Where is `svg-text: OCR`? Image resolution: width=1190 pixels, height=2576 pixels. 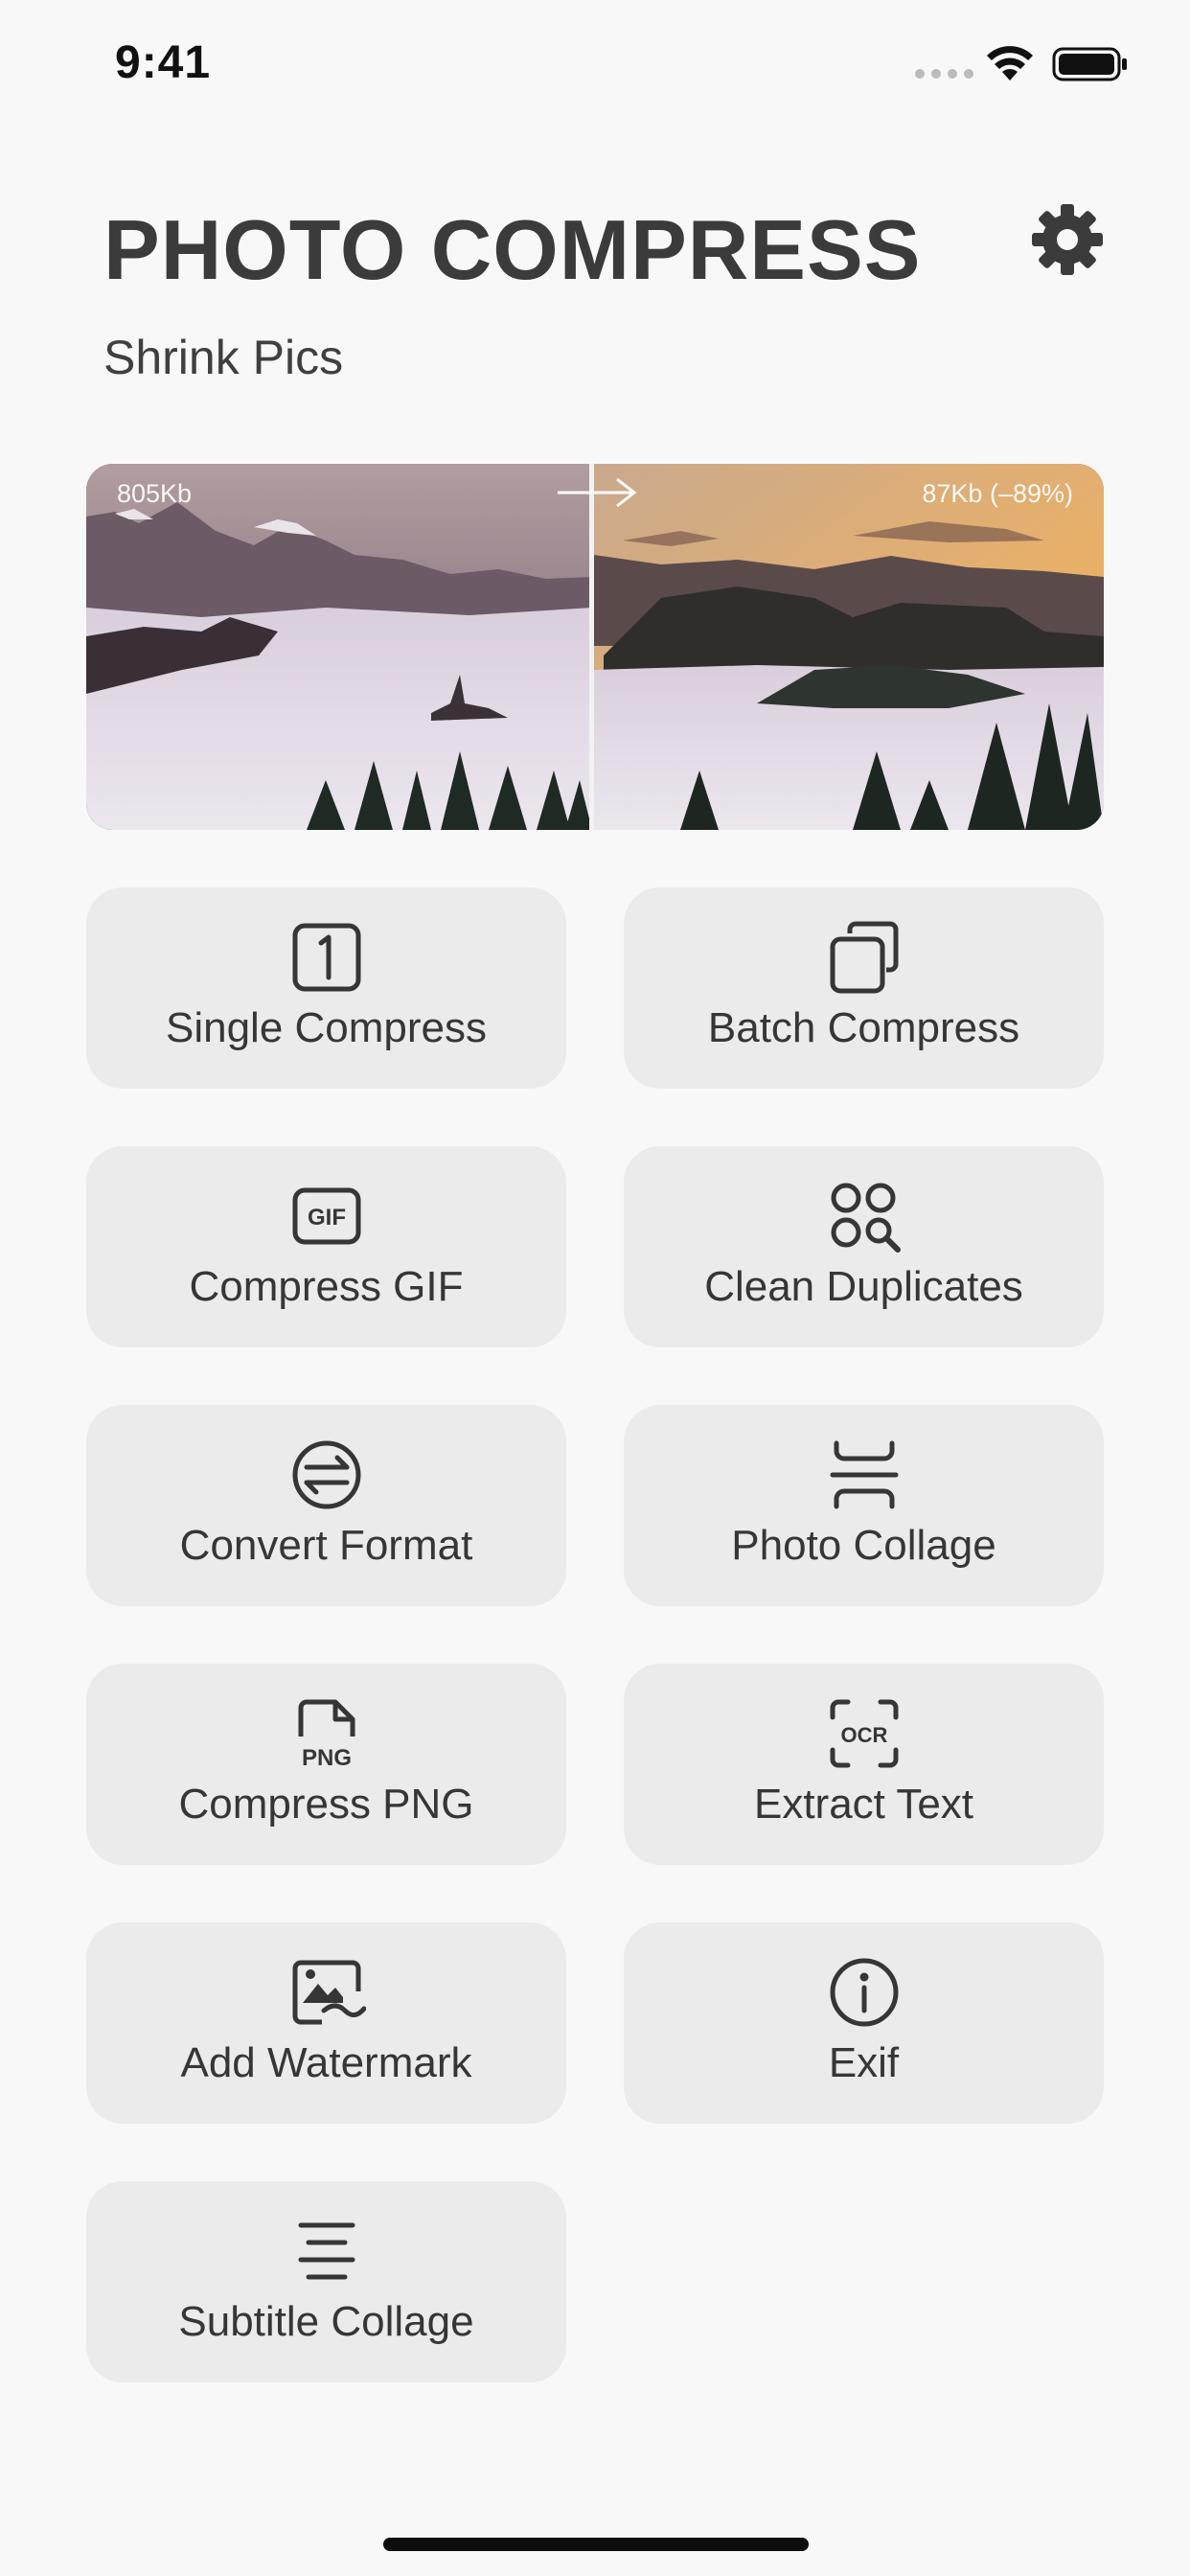 svg-text: OCR is located at coordinates (864, 1735).